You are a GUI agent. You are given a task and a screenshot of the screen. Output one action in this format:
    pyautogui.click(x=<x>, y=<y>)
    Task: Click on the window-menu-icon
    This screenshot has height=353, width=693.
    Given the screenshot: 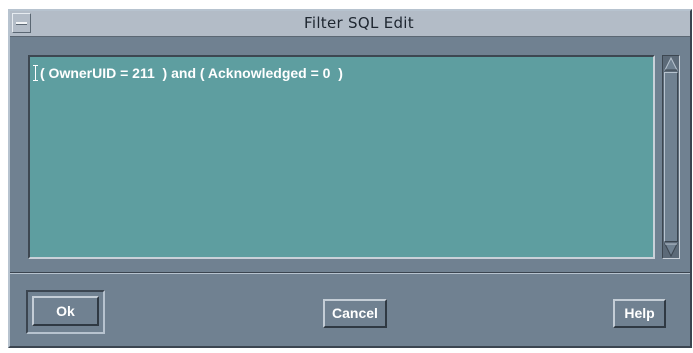 What is the action you would take?
    pyautogui.click(x=21, y=23)
    